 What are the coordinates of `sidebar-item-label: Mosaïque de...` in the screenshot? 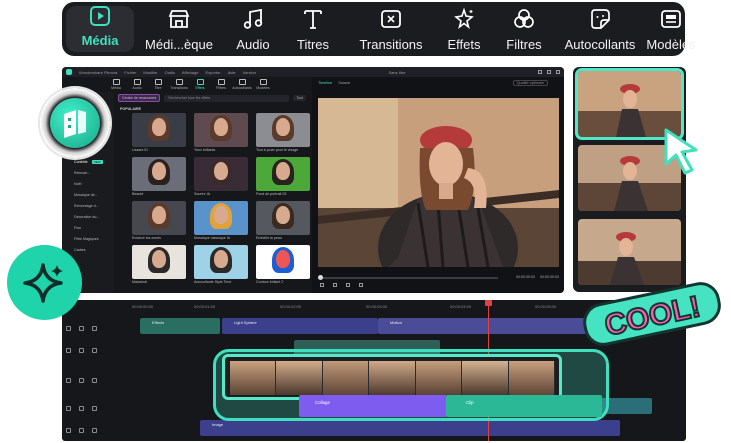 It's located at (86, 194).